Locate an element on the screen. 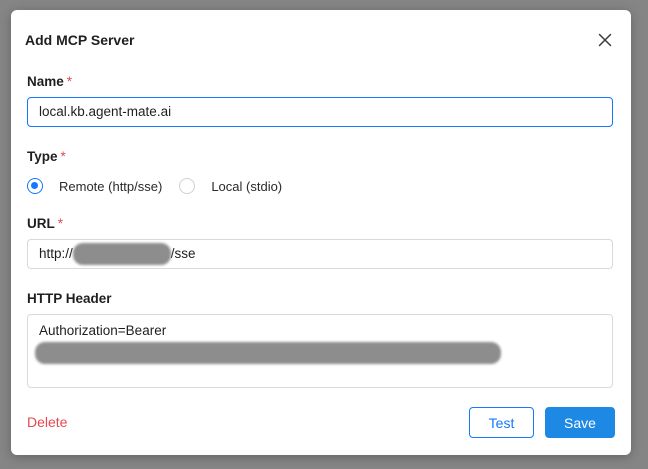 The height and width of the screenshot is (469, 648). name-label: Name * is located at coordinates (49, 81).